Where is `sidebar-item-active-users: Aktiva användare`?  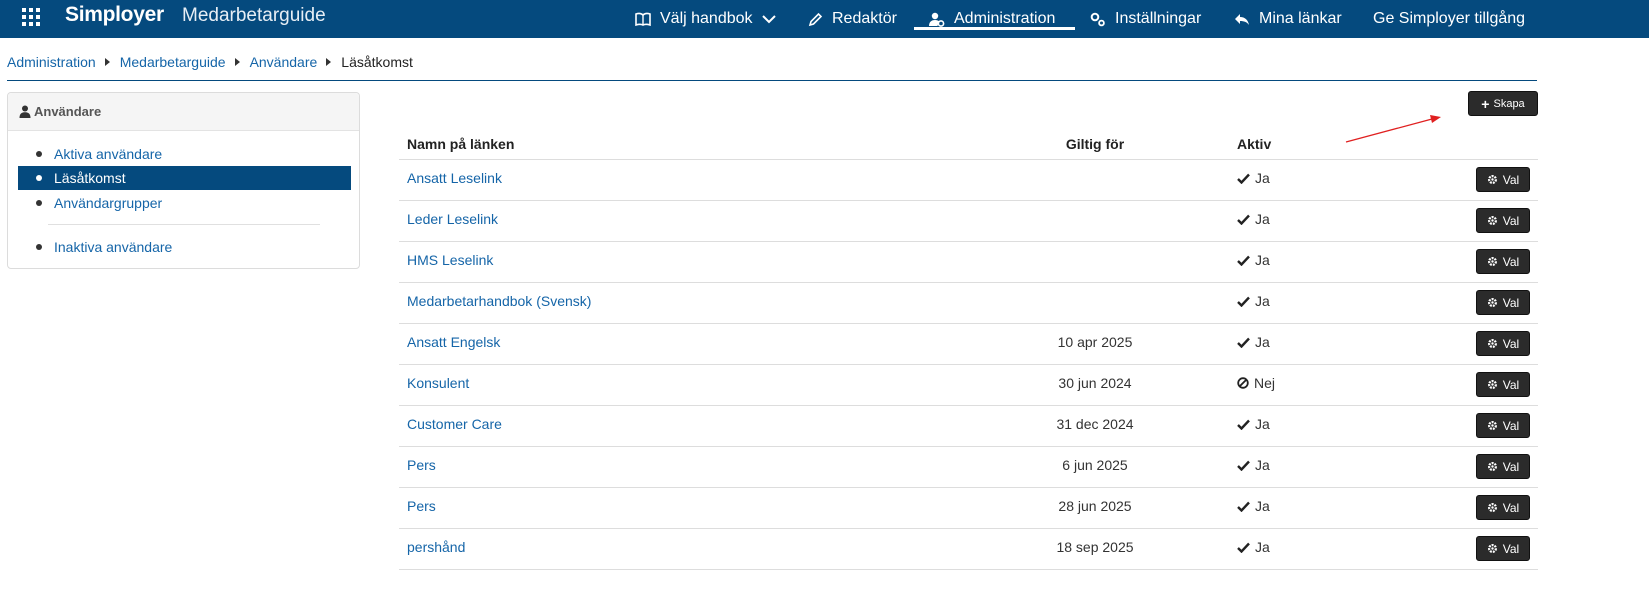 sidebar-item-active-users: Aktiva användare is located at coordinates (184, 154).